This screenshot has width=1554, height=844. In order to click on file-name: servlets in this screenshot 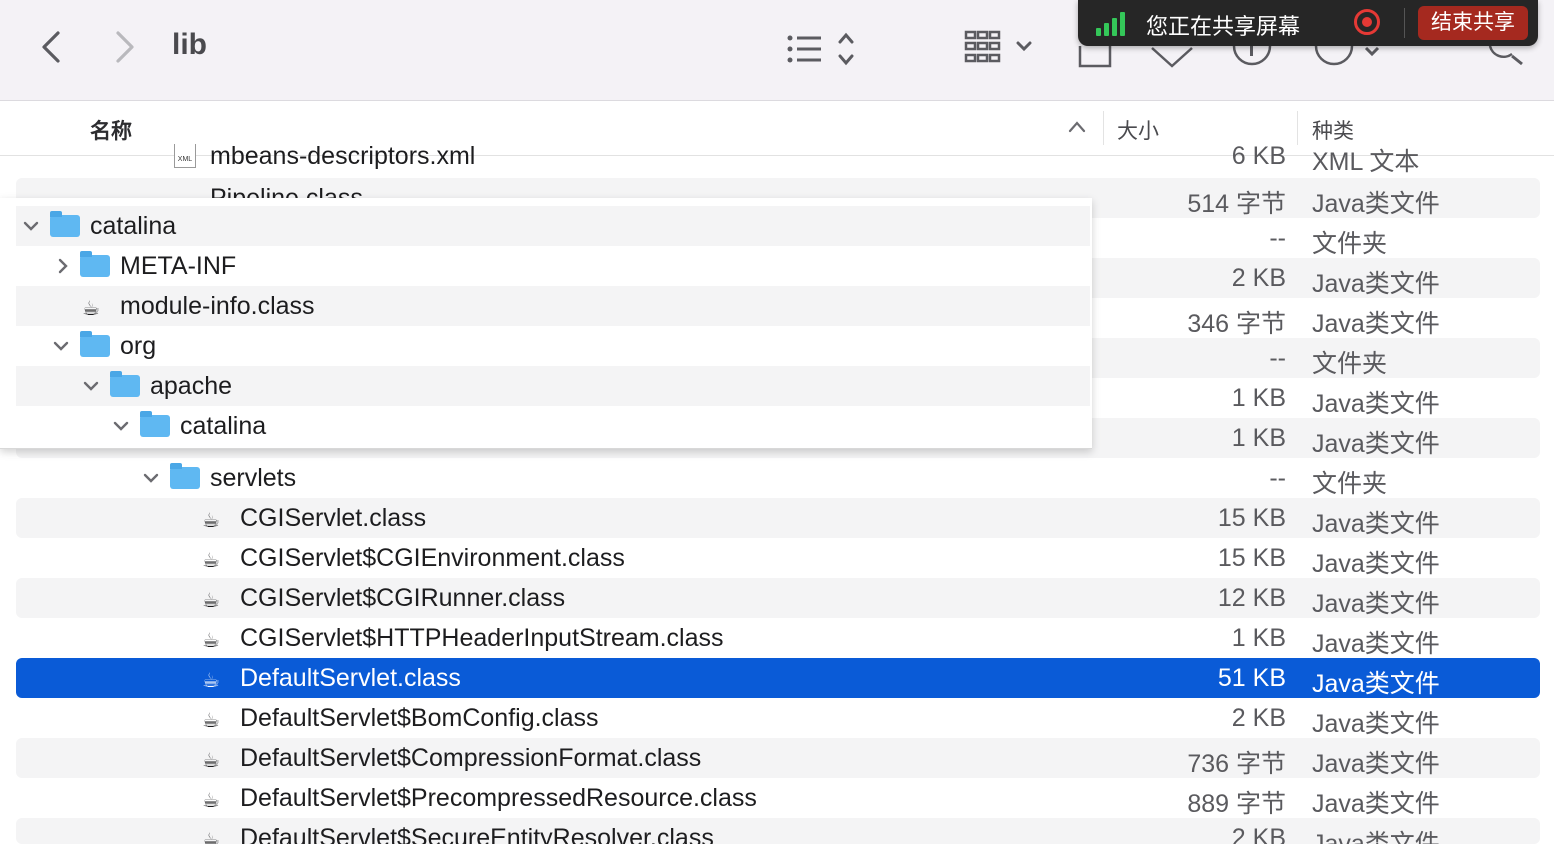, I will do `click(253, 478)`.